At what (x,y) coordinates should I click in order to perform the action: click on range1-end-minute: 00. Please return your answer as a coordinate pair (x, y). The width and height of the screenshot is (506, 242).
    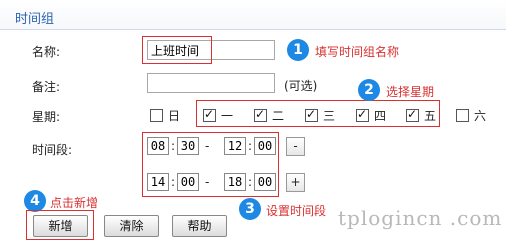
    Looking at the image, I should click on (265, 146).